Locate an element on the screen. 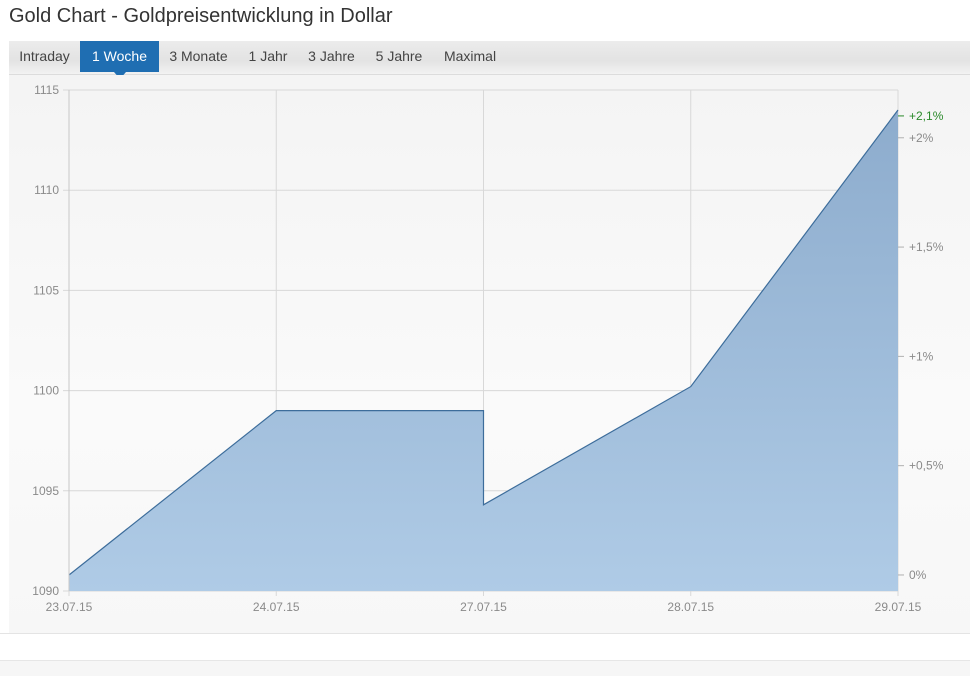 The image size is (970, 676). y2-last-value-label: +2,1% is located at coordinates (926, 116).